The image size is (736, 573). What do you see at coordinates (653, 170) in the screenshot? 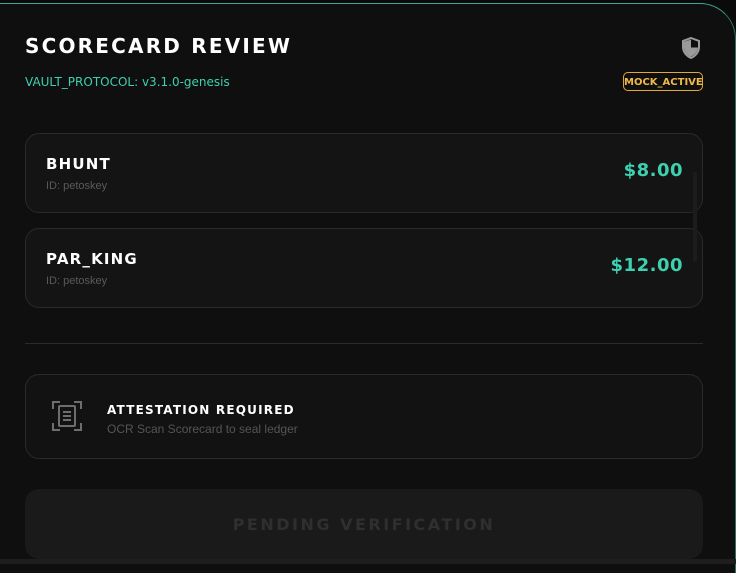
I see `player-amount: $8.00` at bounding box center [653, 170].